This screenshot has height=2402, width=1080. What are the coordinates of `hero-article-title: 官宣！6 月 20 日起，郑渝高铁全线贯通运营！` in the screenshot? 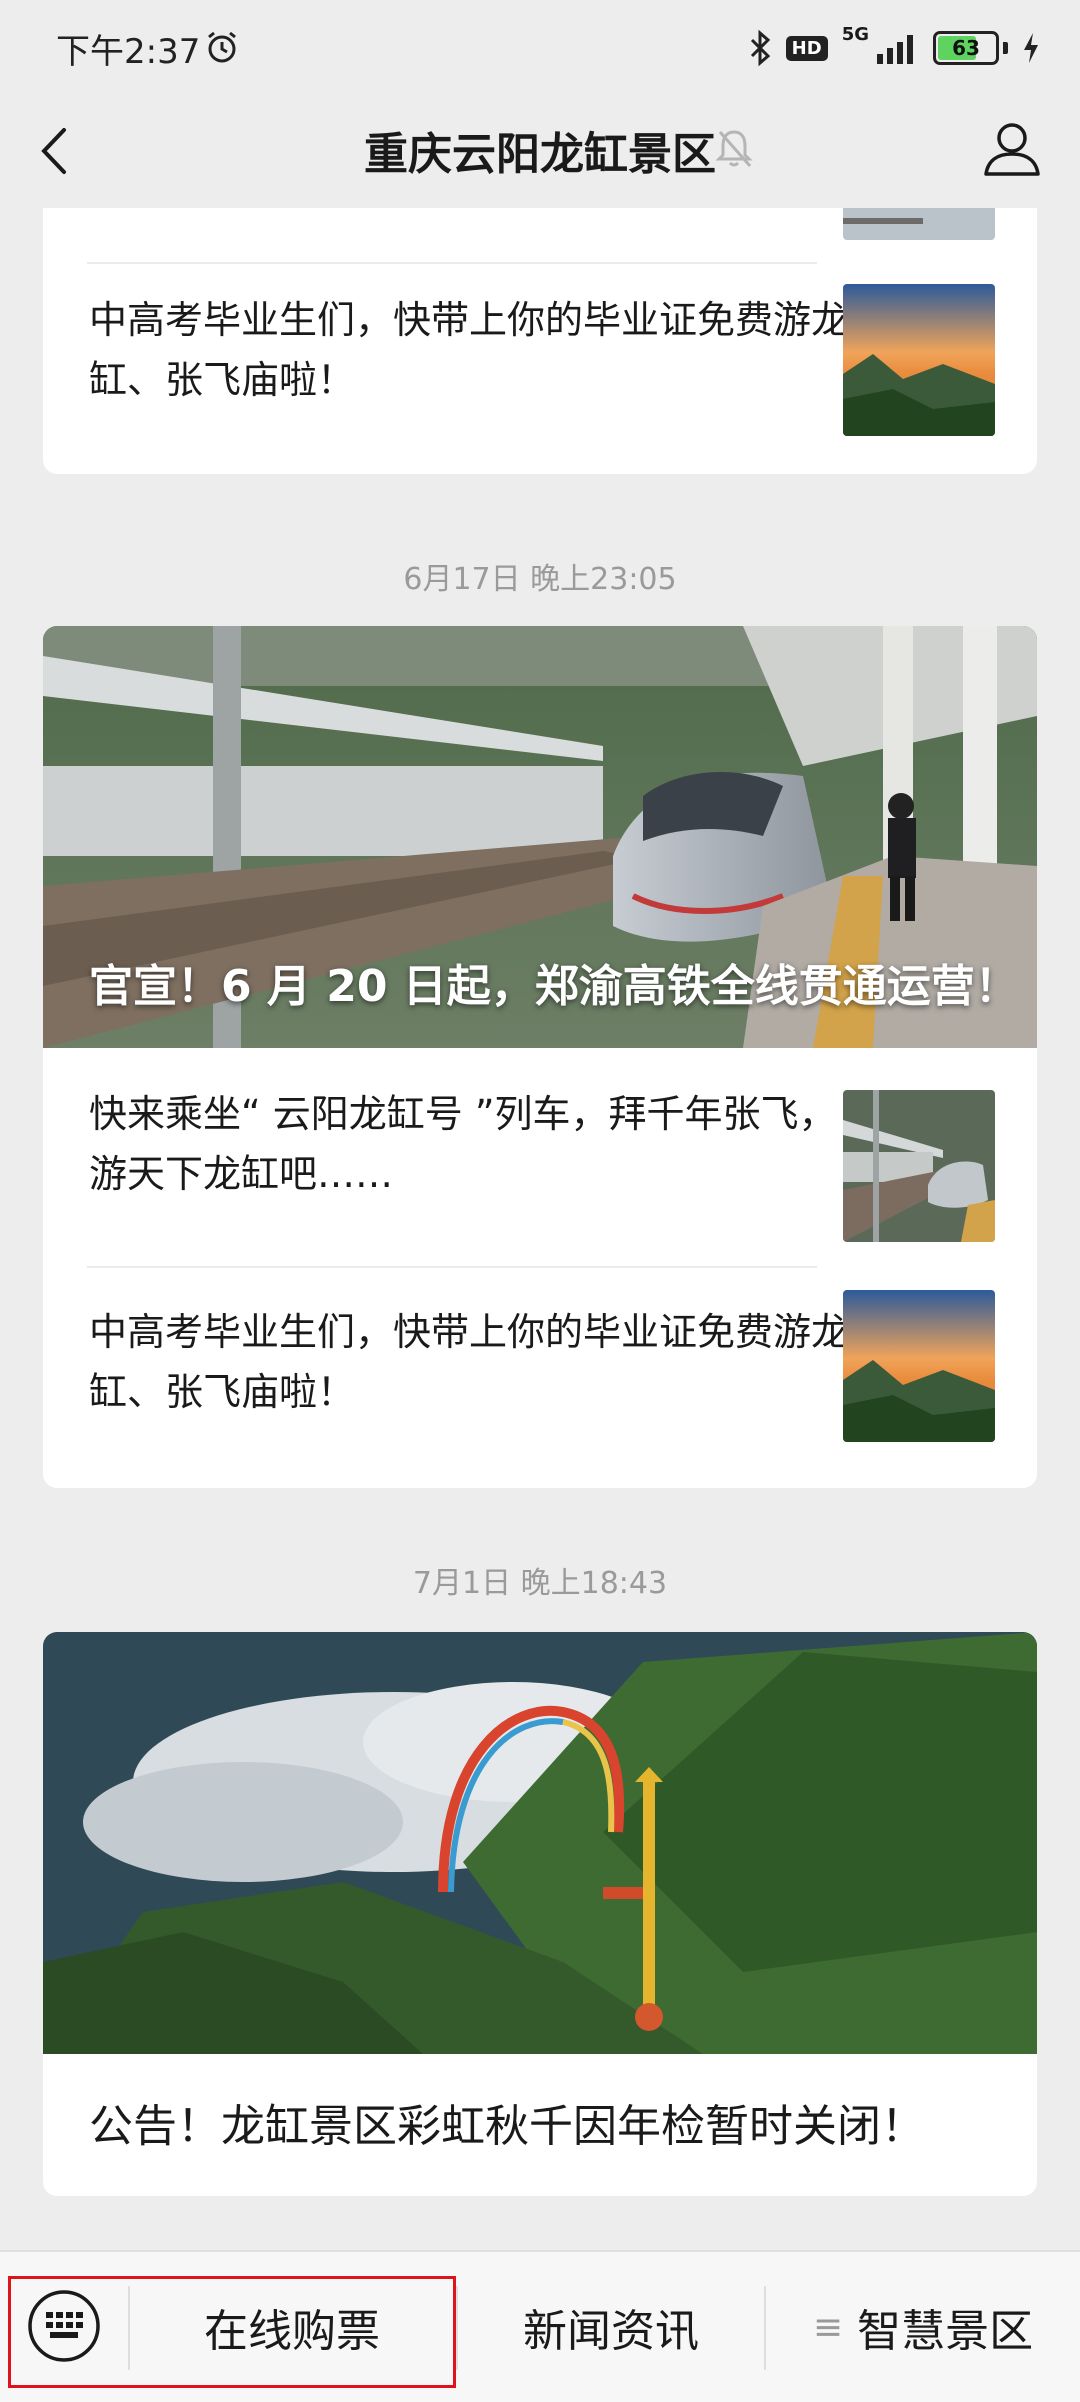 It's located at (554, 986).